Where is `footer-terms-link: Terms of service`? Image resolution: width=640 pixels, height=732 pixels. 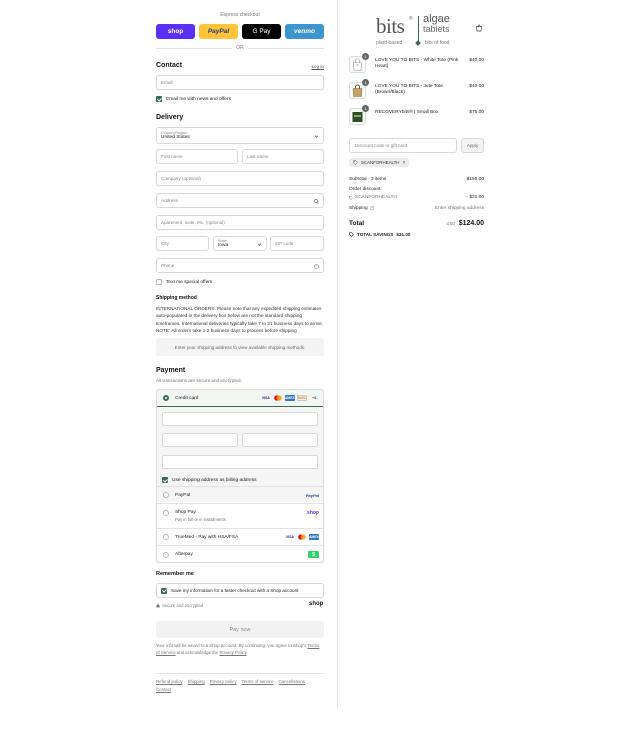 footer-terms-link: Terms of service is located at coordinates (258, 681).